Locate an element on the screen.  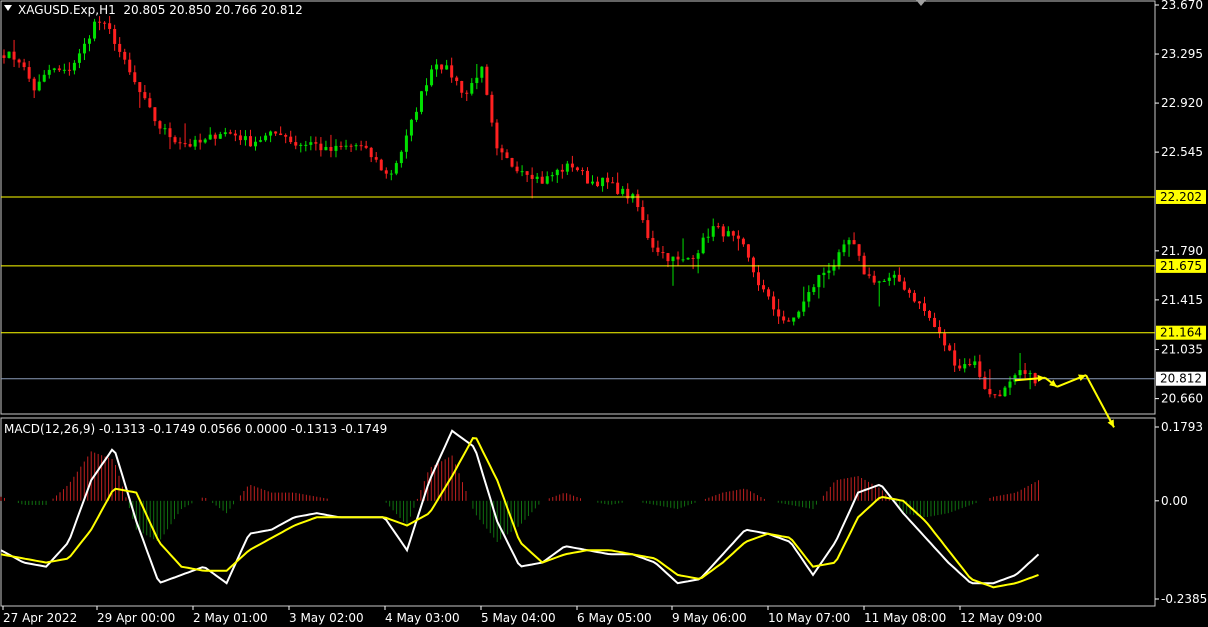
current-price-label: 20.812 is located at coordinates (1181, 379).